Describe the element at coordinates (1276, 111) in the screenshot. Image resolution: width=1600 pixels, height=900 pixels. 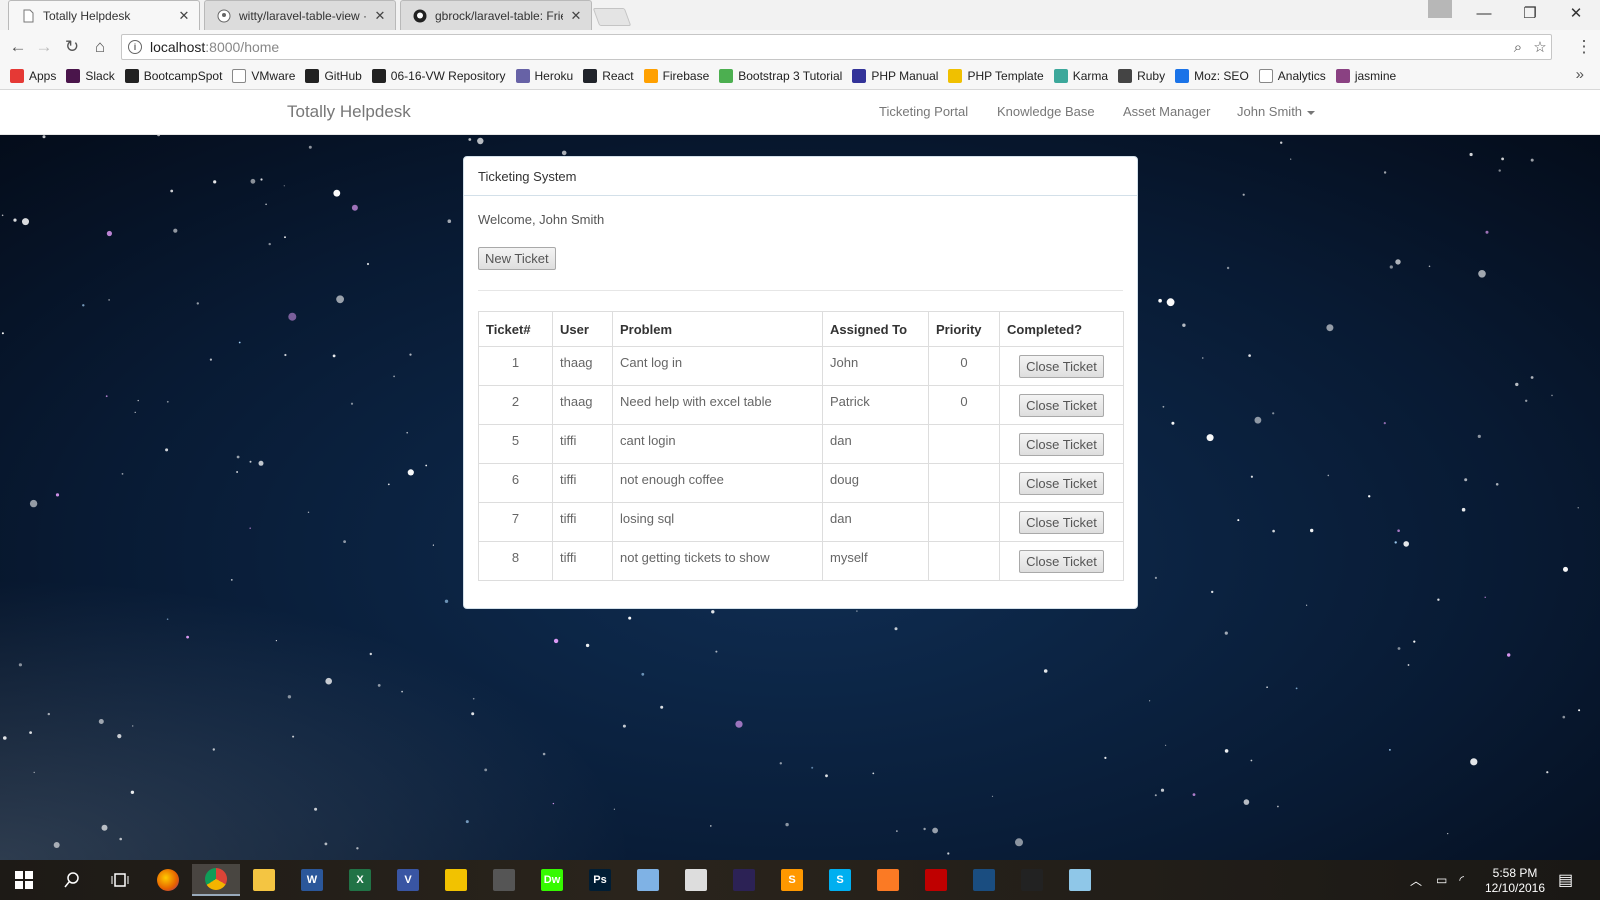
I see `user-dropdown: John Smith` at that location.